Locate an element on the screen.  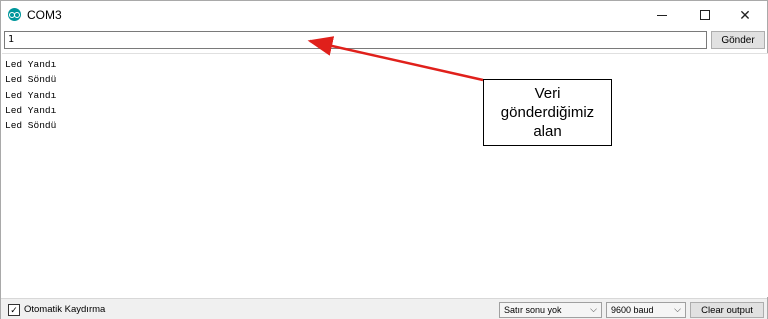
clear-output-button: Clear output is located at coordinates (727, 310).